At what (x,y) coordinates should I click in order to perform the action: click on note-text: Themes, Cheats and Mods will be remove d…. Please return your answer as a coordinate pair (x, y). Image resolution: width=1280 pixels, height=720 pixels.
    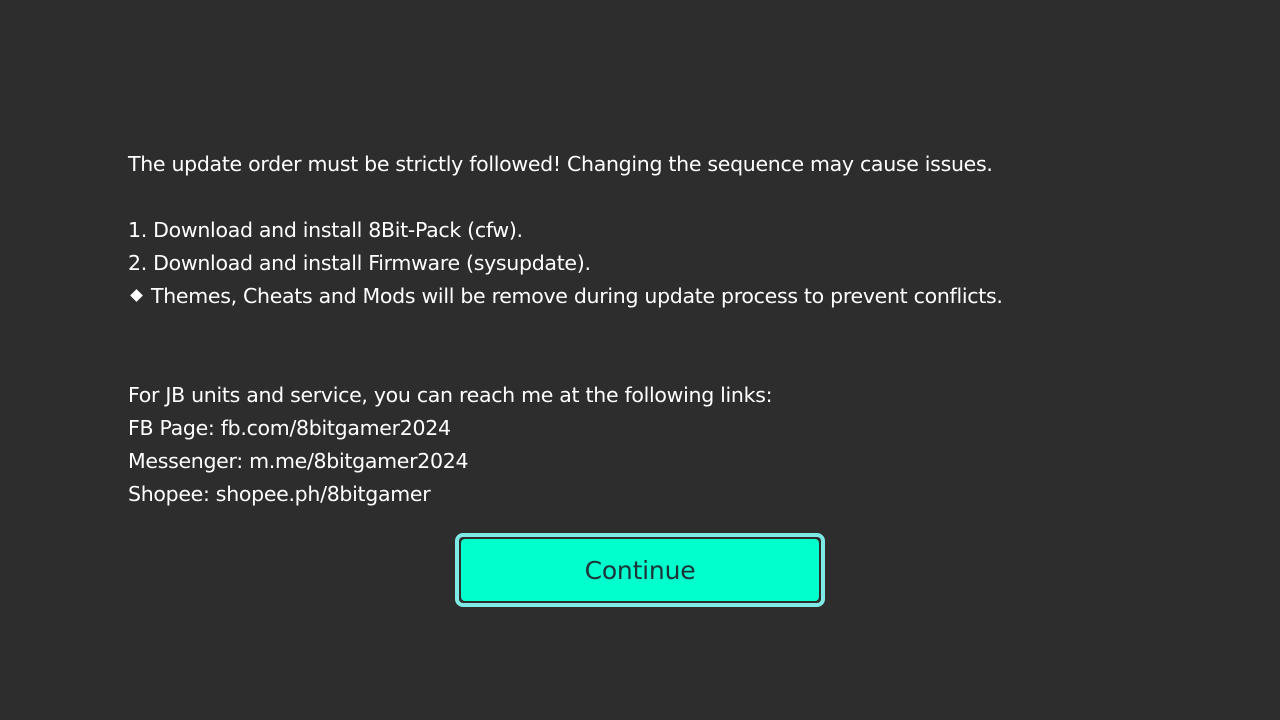
    Looking at the image, I should click on (577, 296).